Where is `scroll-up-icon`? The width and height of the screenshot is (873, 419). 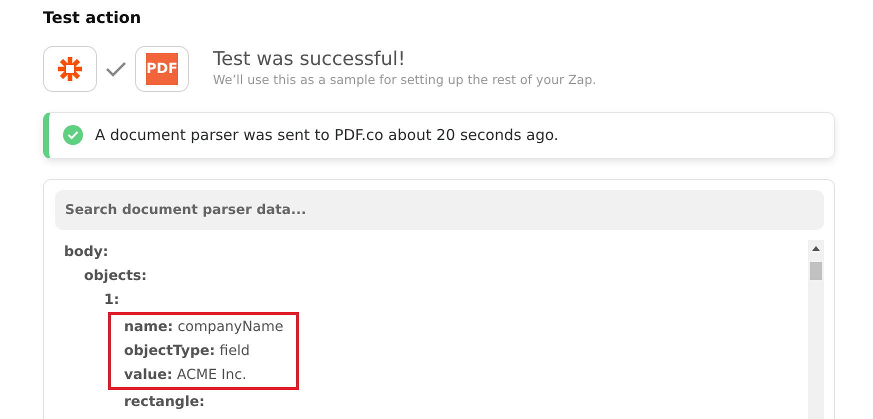
scroll-up-icon is located at coordinates (816, 248).